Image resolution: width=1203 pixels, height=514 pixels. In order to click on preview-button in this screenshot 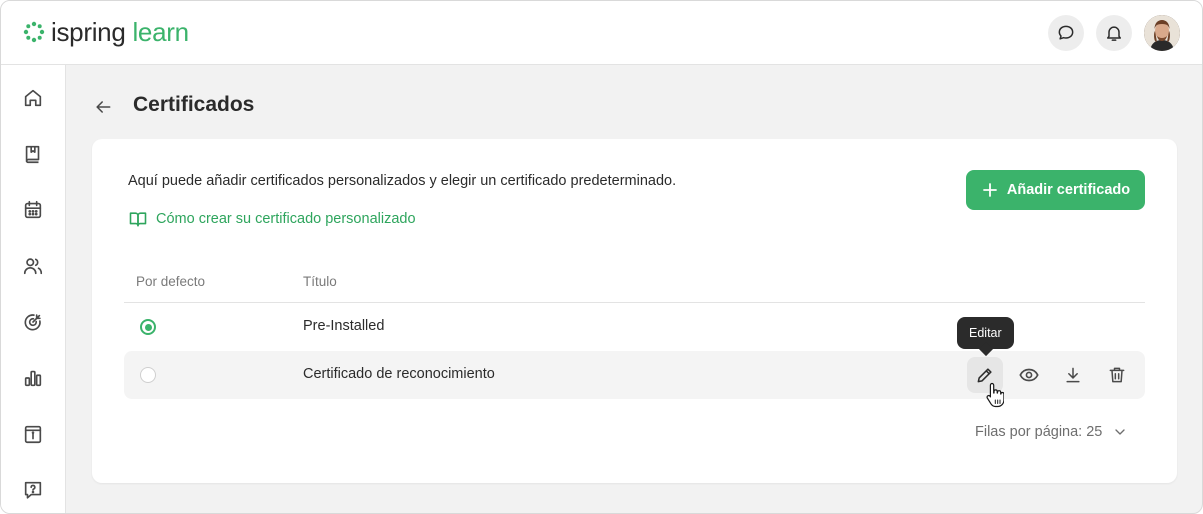, I will do `click(1029, 375)`.